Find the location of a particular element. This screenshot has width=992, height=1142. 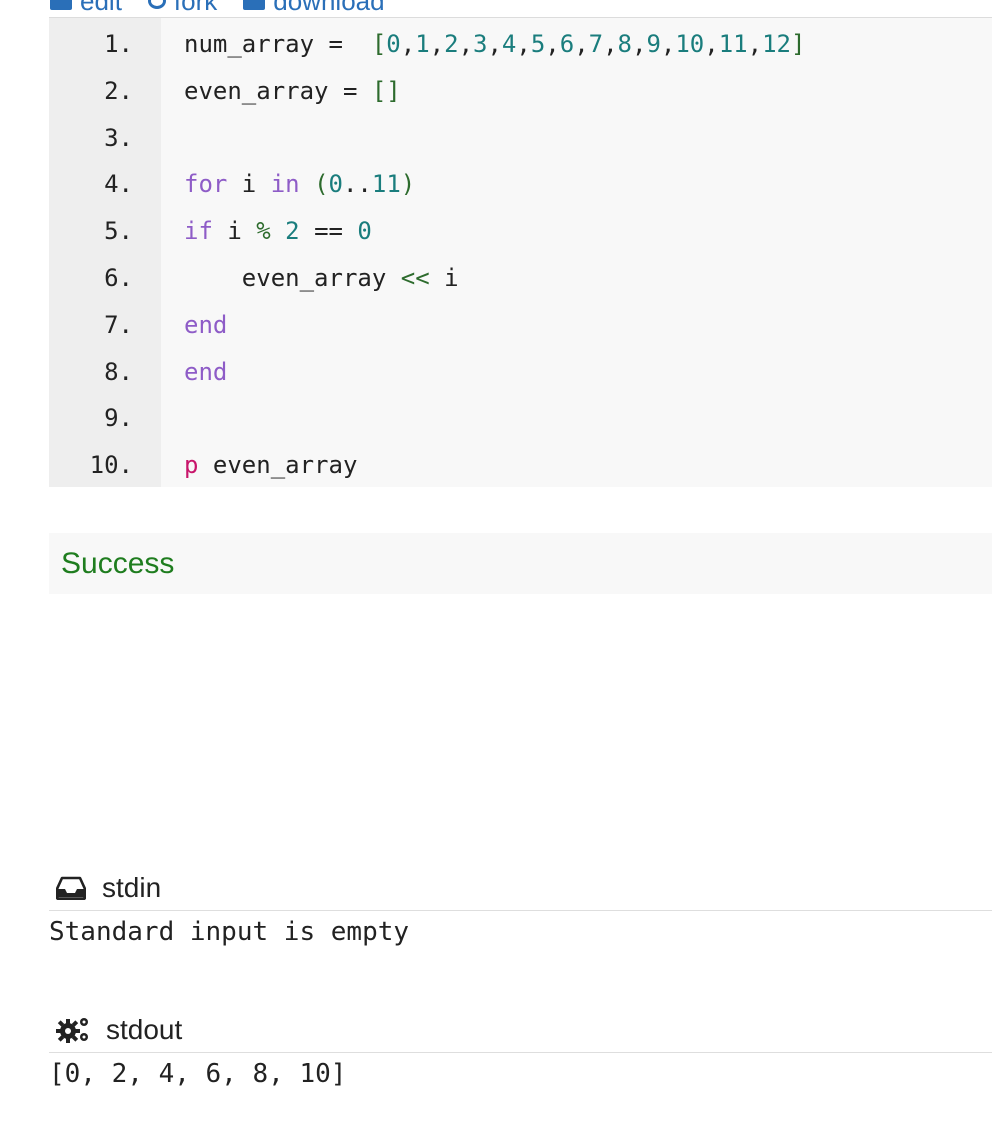

line-number: 6. is located at coordinates (118, 277).